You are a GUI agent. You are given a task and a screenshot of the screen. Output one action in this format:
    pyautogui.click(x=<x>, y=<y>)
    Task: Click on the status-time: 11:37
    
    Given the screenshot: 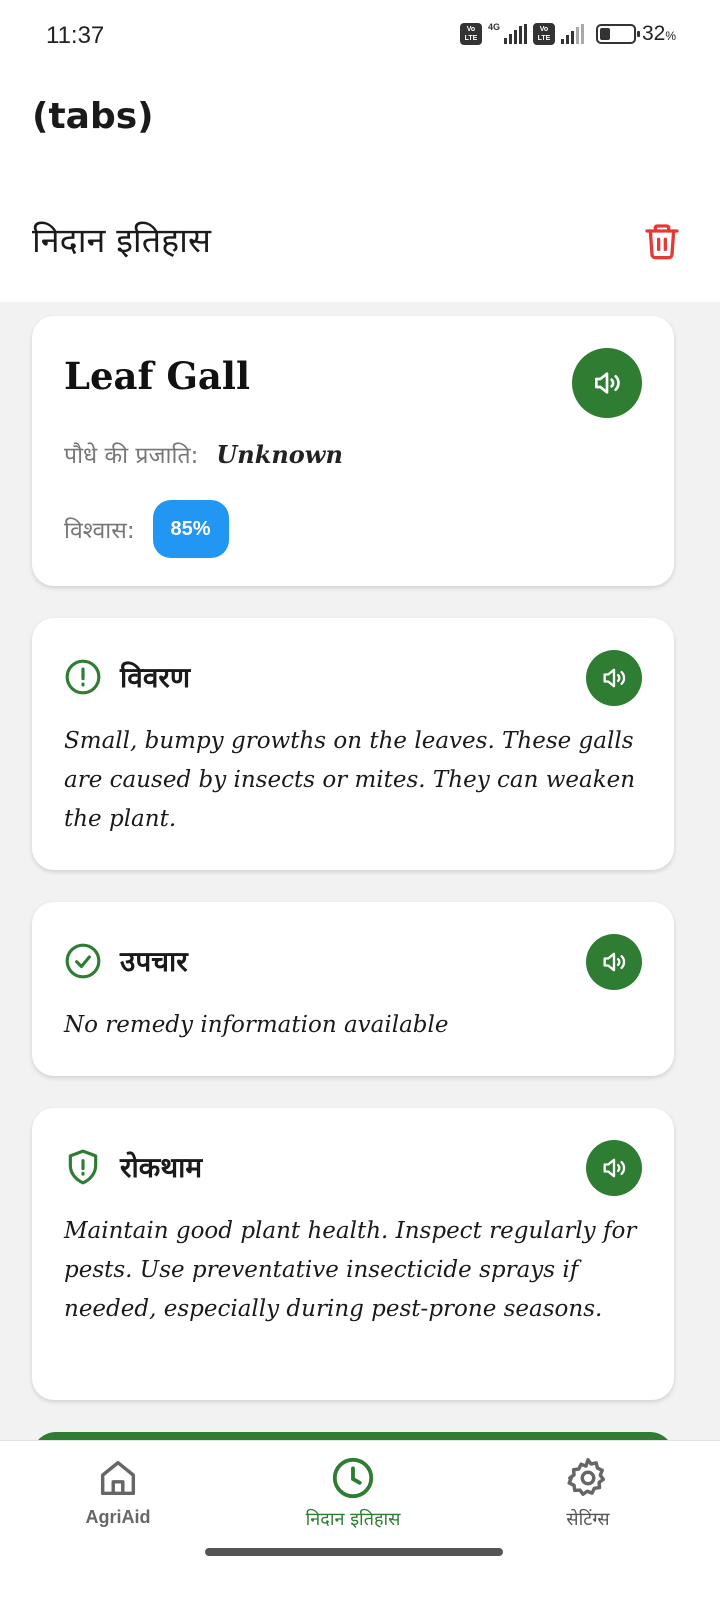 What is the action you would take?
    pyautogui.click(x=75, y=35)
    